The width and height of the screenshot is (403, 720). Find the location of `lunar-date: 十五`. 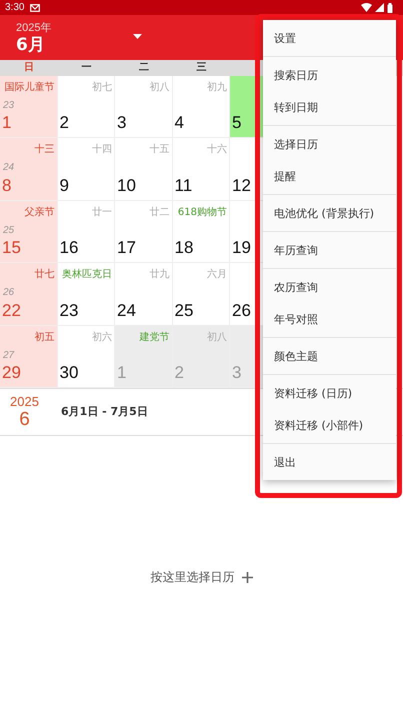

lunar-date: 十五 is located at coordinates (160, 149).